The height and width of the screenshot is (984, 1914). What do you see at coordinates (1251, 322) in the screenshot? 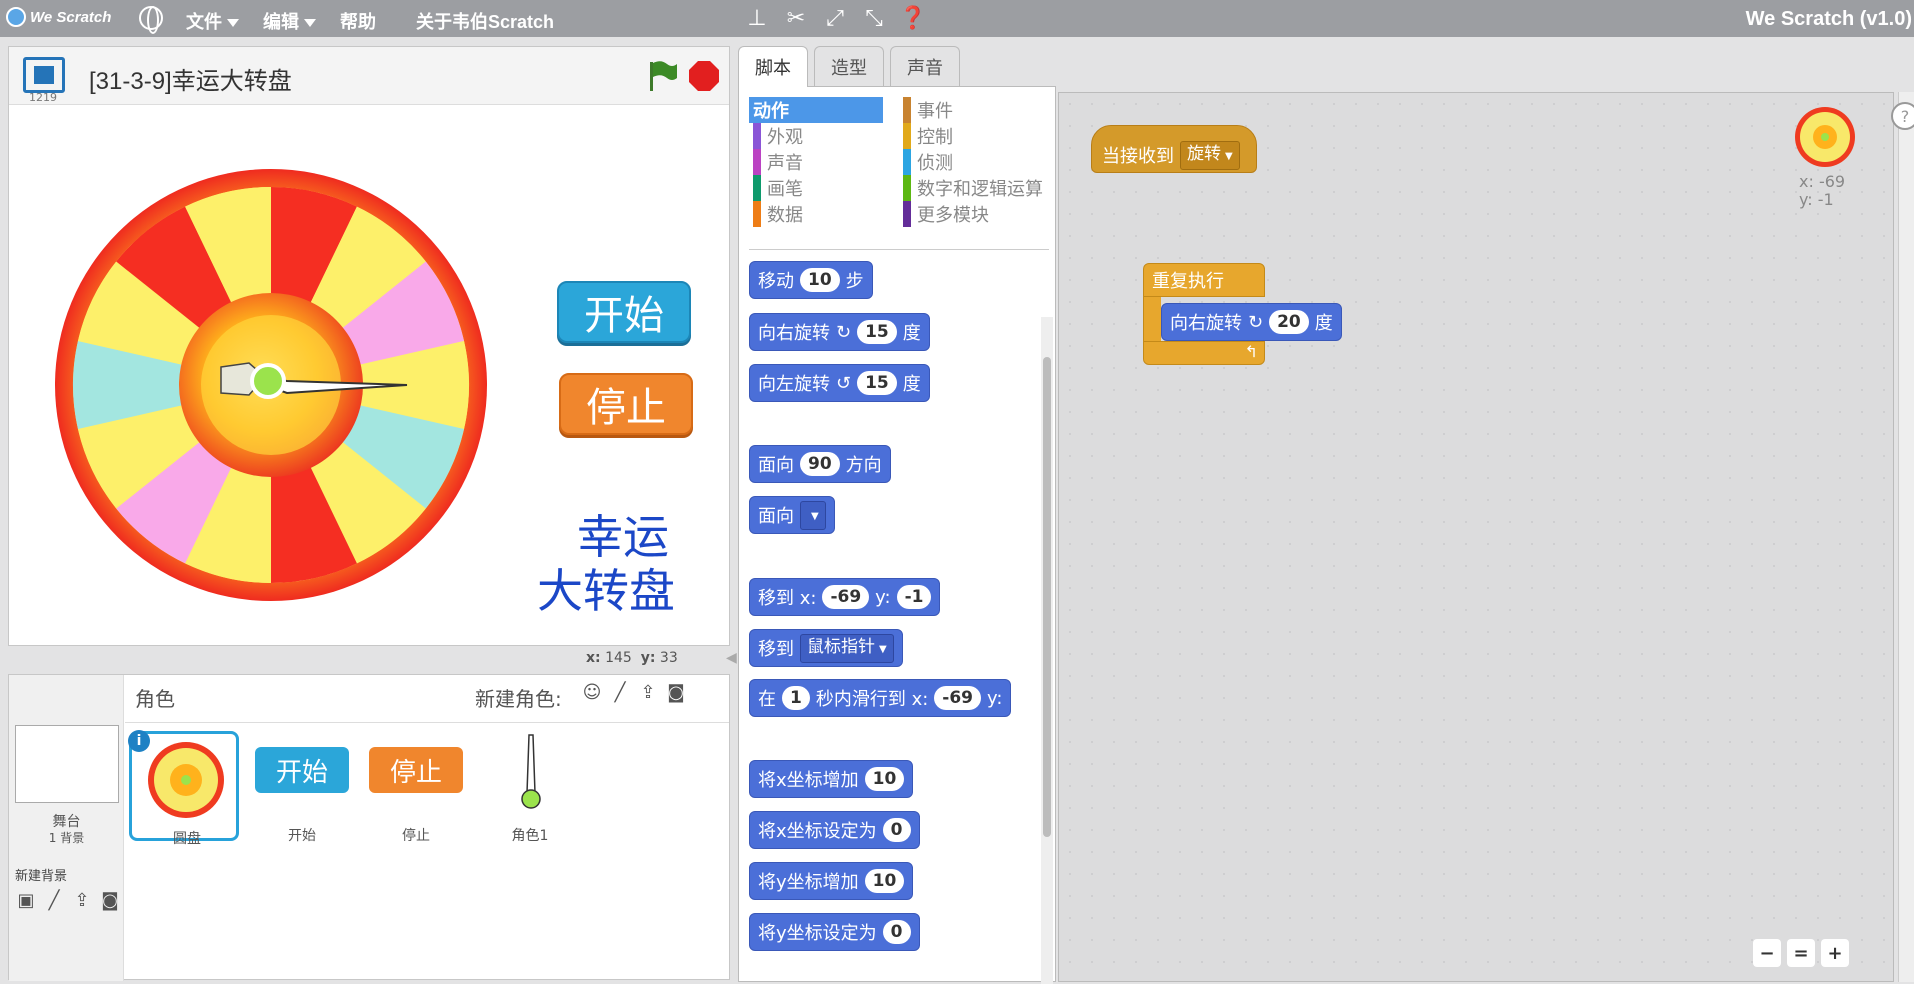
I see `block-turn-right-script: 向右旋转 ↻ 20 度` at bounding box center [1251, 322].